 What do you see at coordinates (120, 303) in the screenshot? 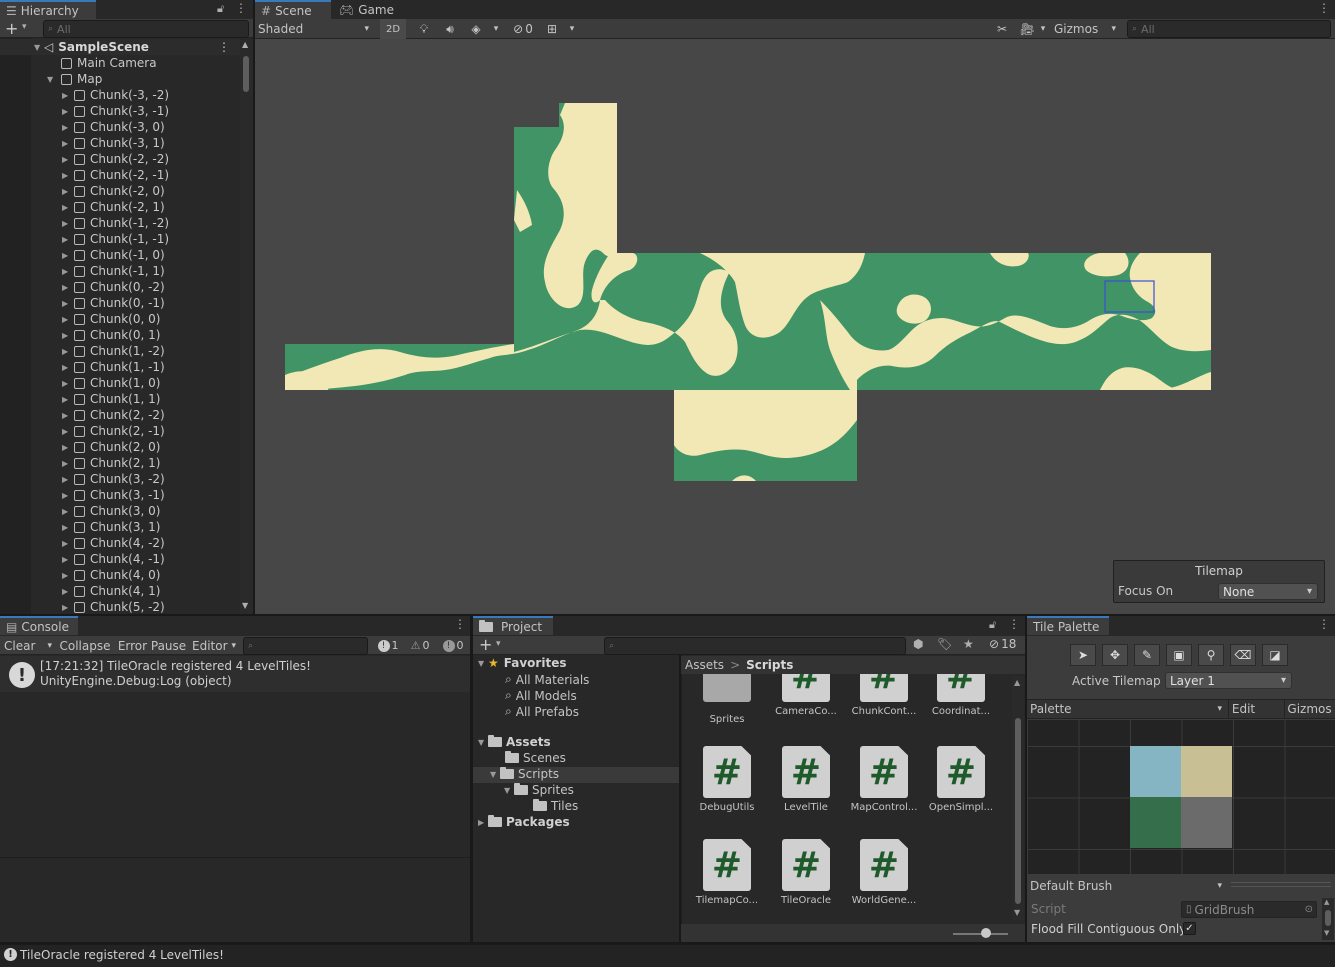
I see `hierarchy-item-chunk: ▶ Chunk(0, -1)` at bounding box center [120, 303].